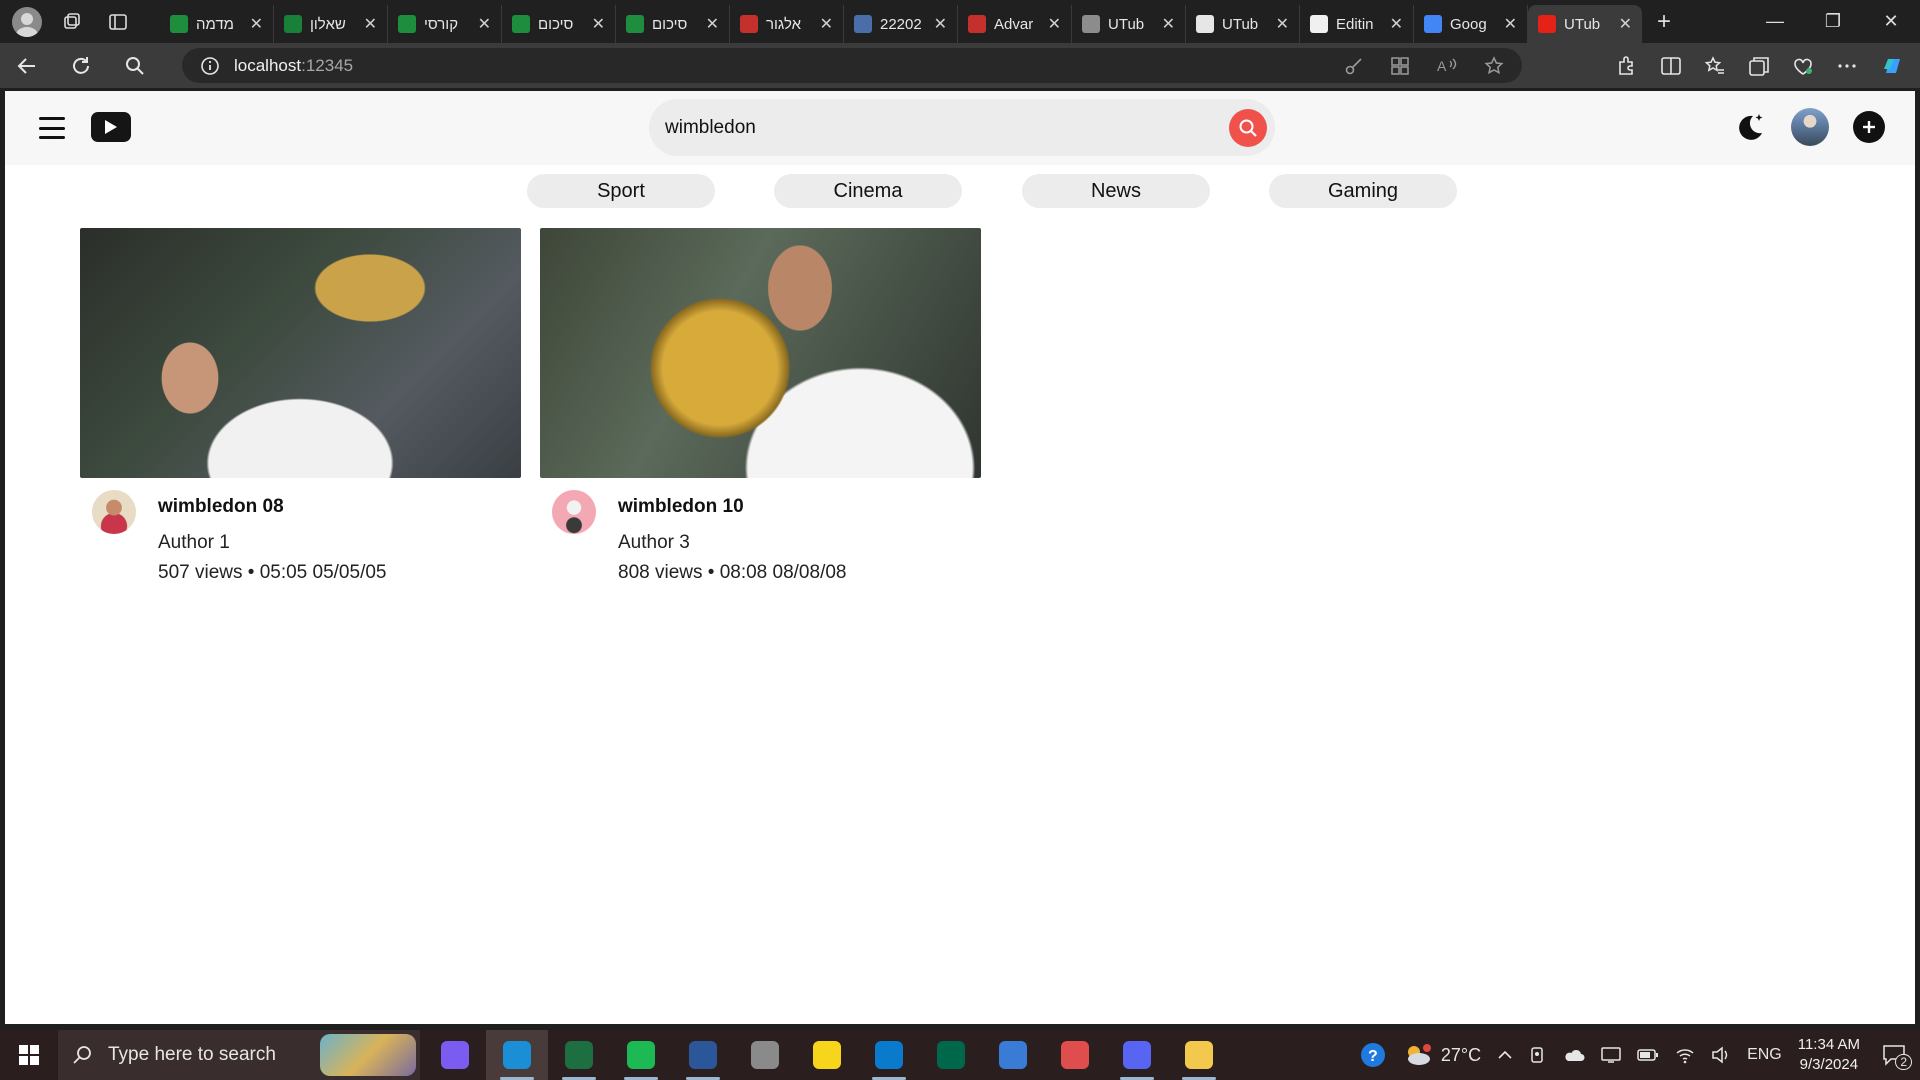 This screenshot has height=1080, width=1920. Describe the element at coordinates (445, 24) in the screenshot. I see `browser-tab: קורסי ✕` at that location.